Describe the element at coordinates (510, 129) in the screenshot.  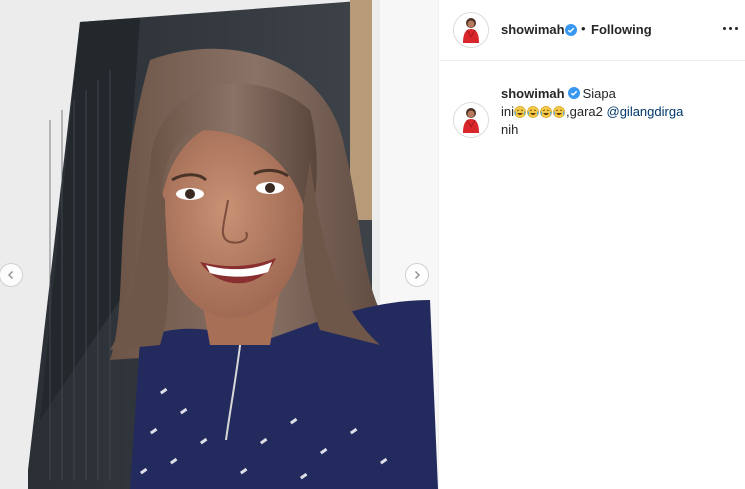
I see `caption-line-end: nih` at that location.